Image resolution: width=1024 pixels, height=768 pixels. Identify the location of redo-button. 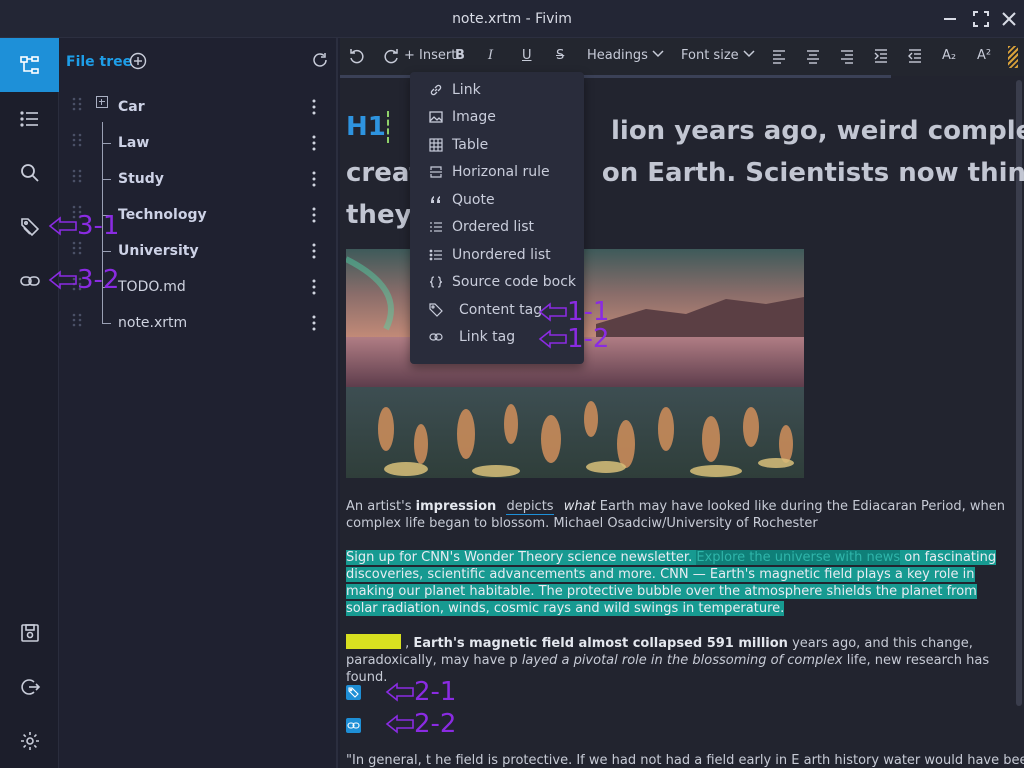
(391, 57).